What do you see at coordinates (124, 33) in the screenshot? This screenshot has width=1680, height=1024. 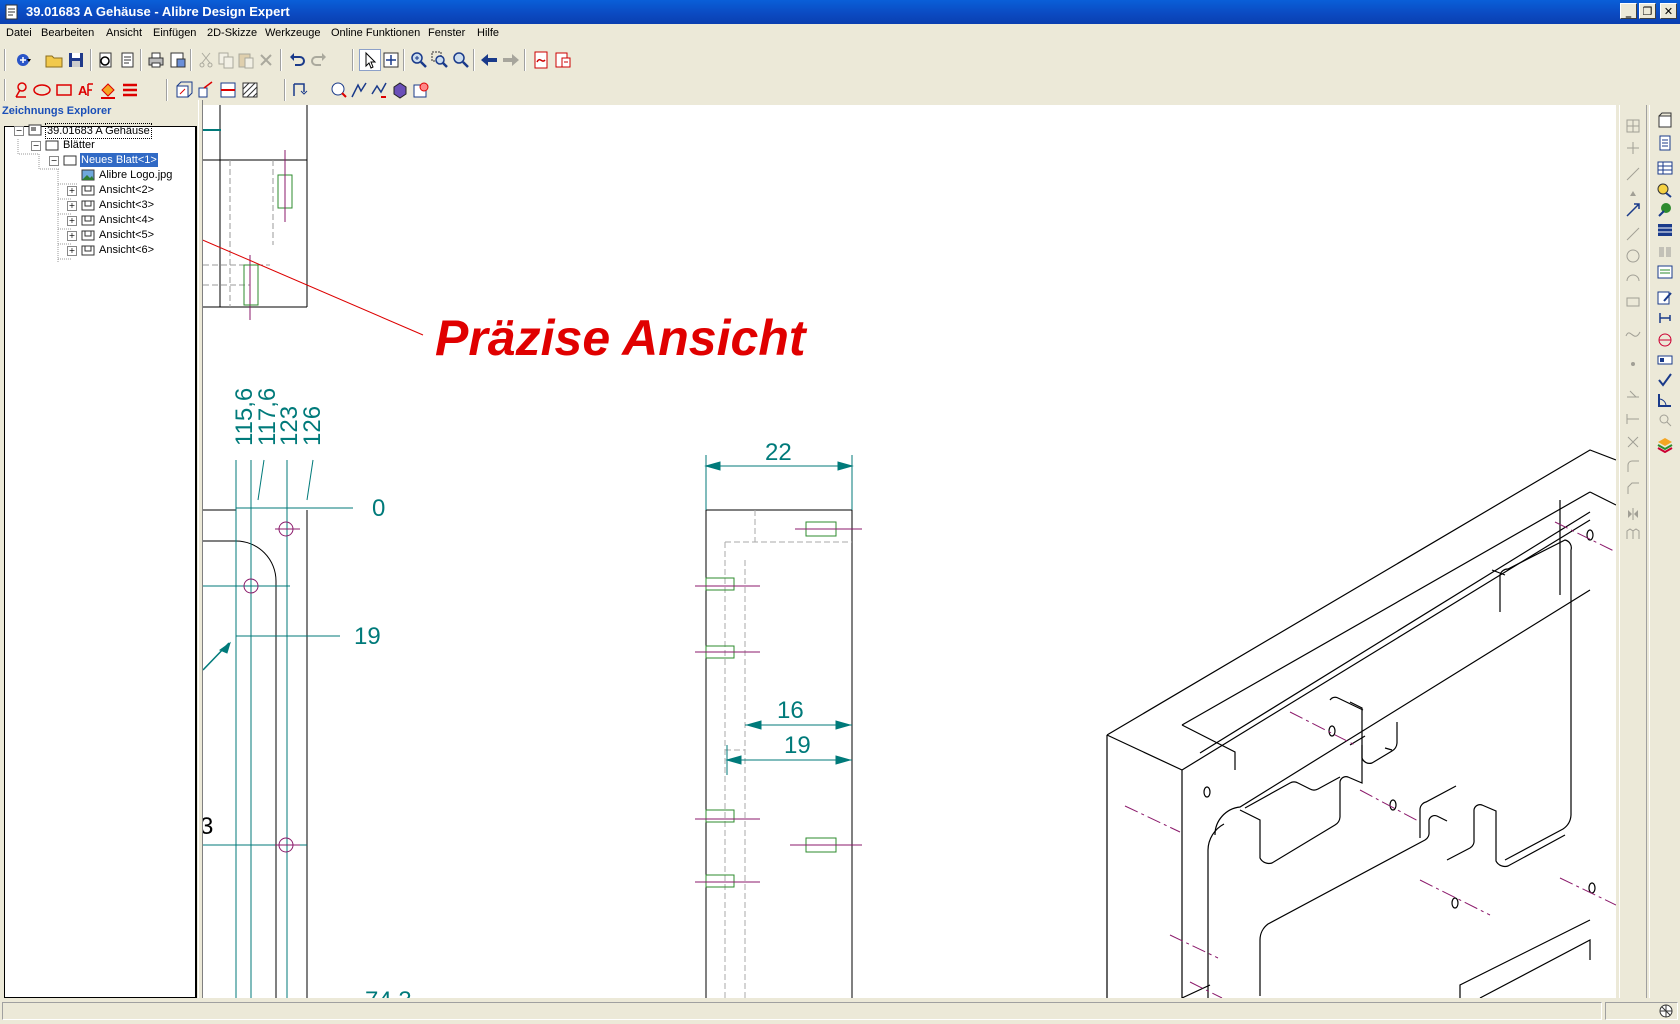 I see `menu-ansicht: Ansicht` at bounding box center [124, 33].